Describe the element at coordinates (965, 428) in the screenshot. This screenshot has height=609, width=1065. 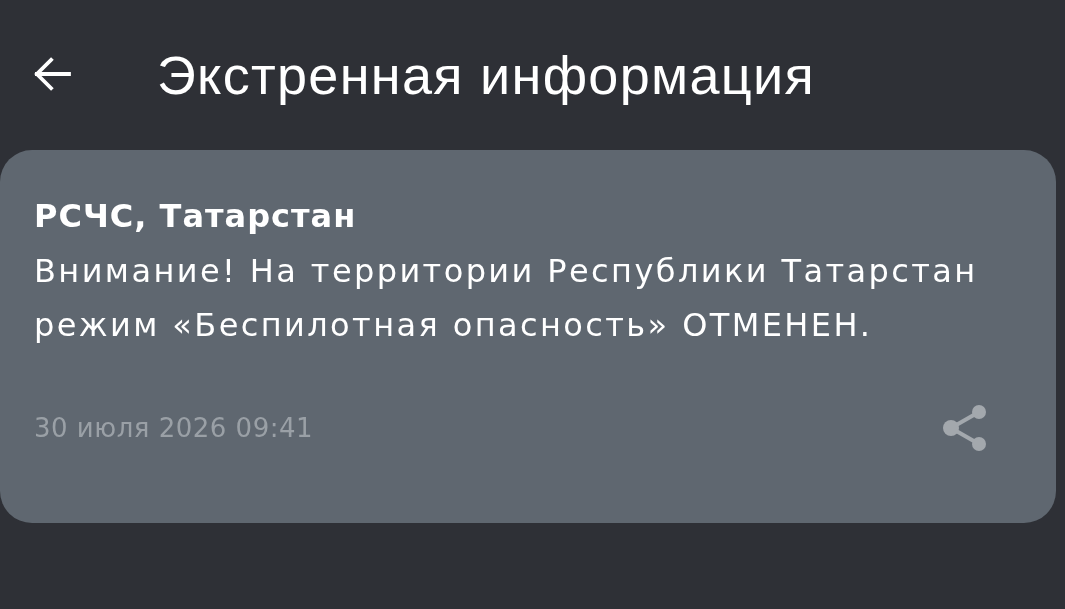
I see `share-icon` at that location.